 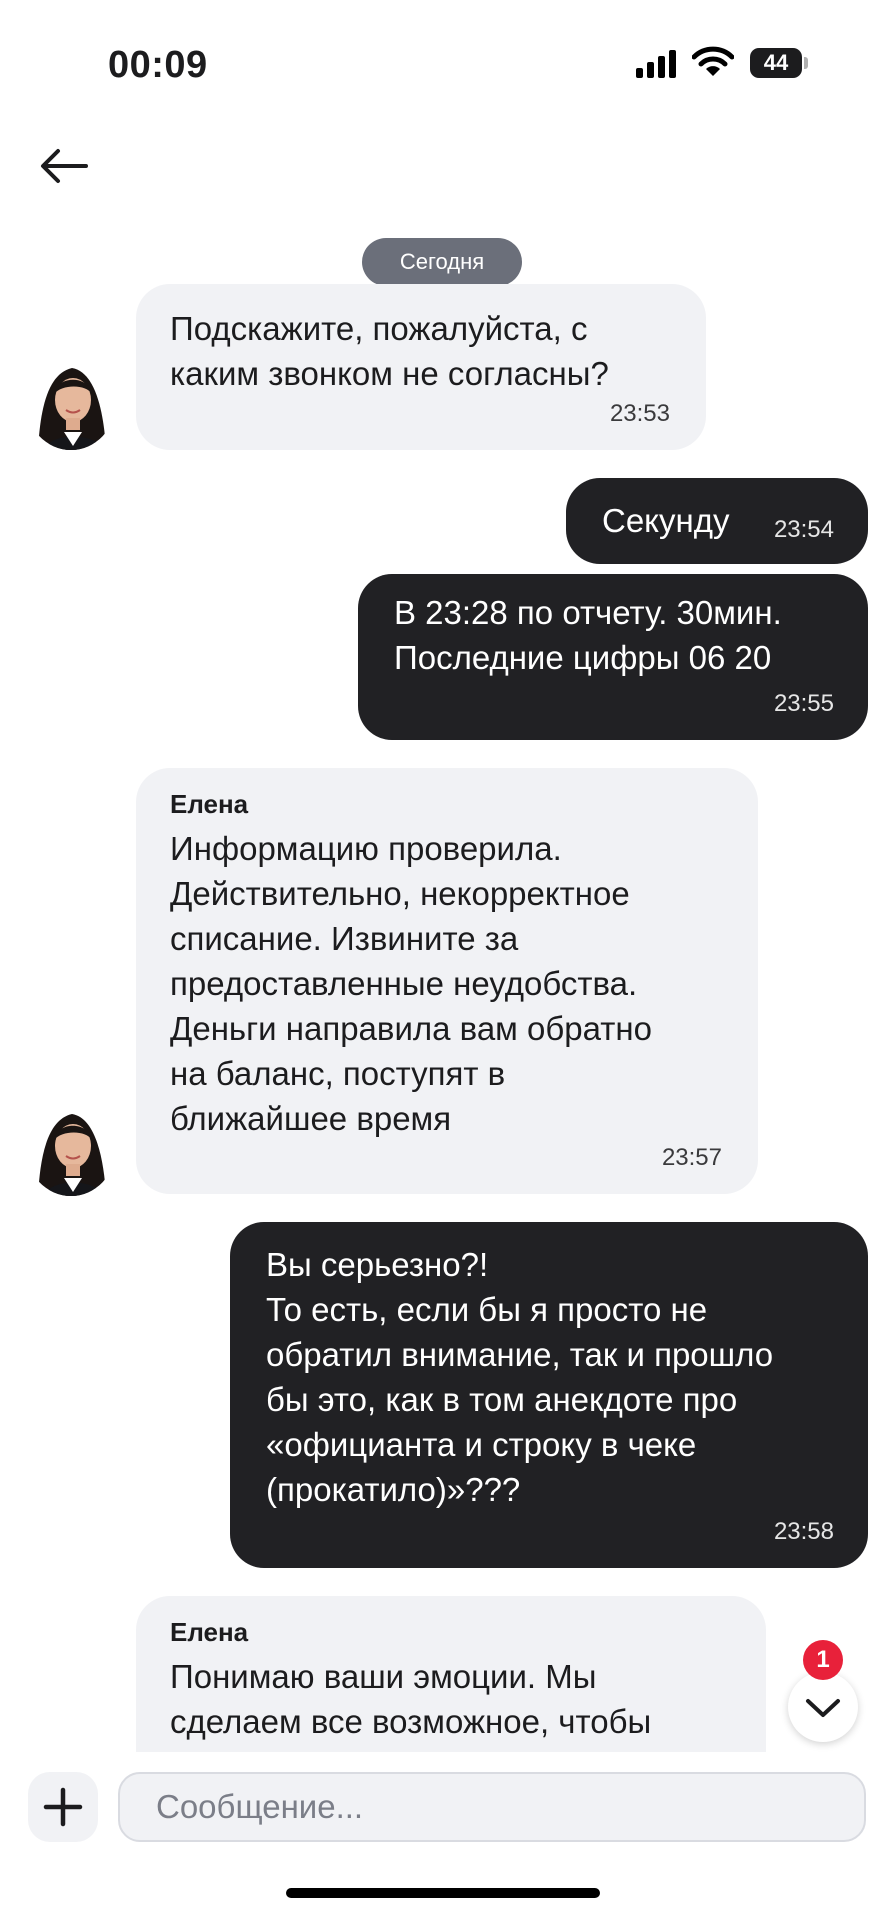 What do you see at coordinates (657, 64) in the screenshot?
I see `cellular-signal-icon` at bounding box center [657, 64].